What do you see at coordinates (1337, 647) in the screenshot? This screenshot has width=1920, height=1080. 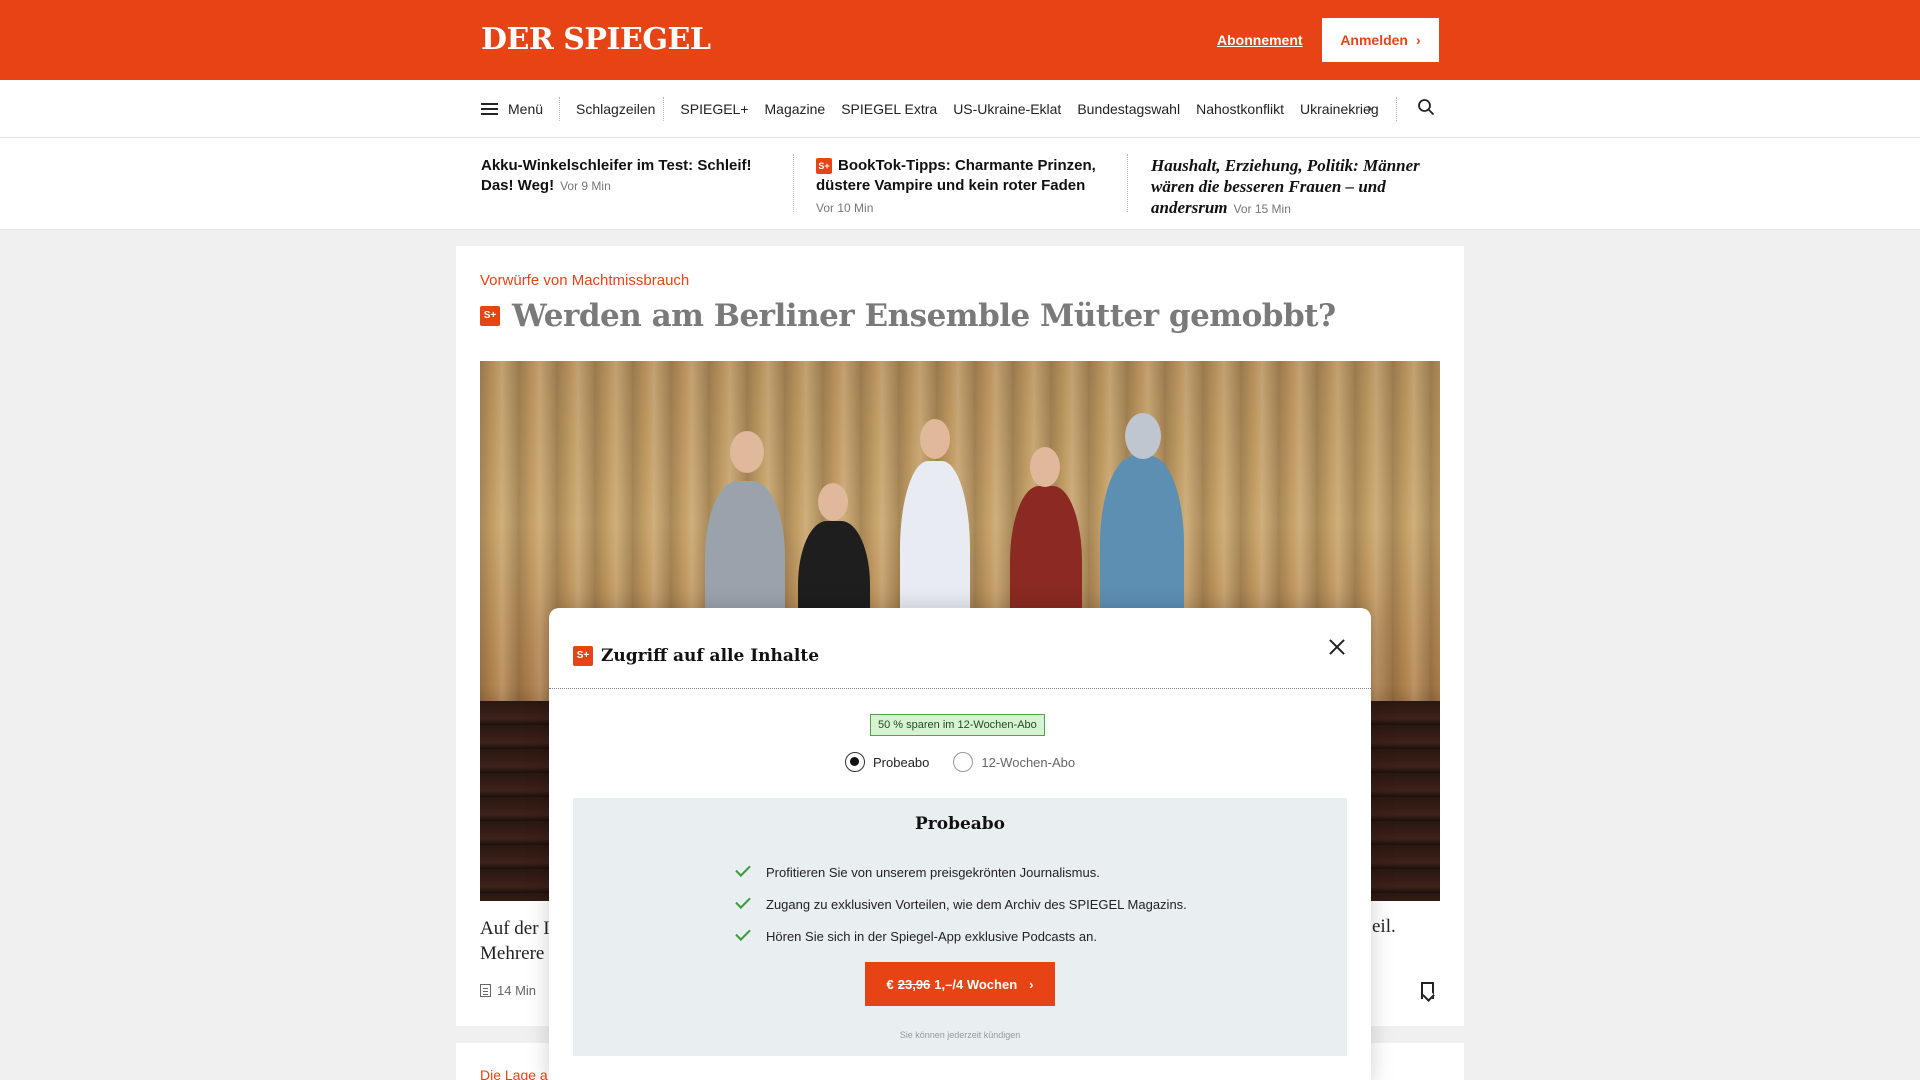 I see `close-icon` at bounding box center [1337, 647].